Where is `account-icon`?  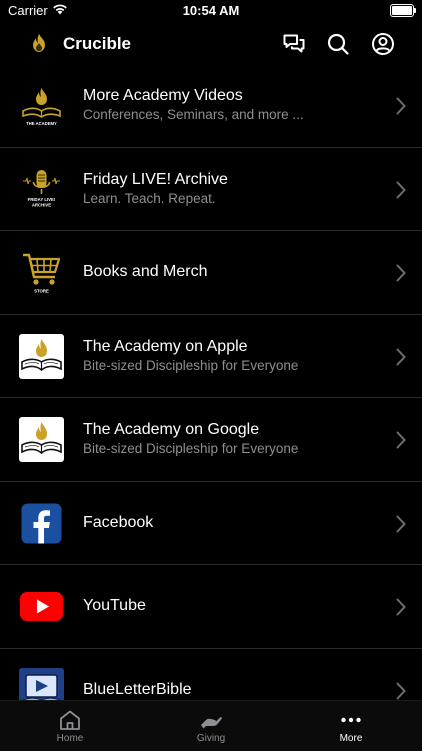 account-icon is located at coordinates (383, 44).